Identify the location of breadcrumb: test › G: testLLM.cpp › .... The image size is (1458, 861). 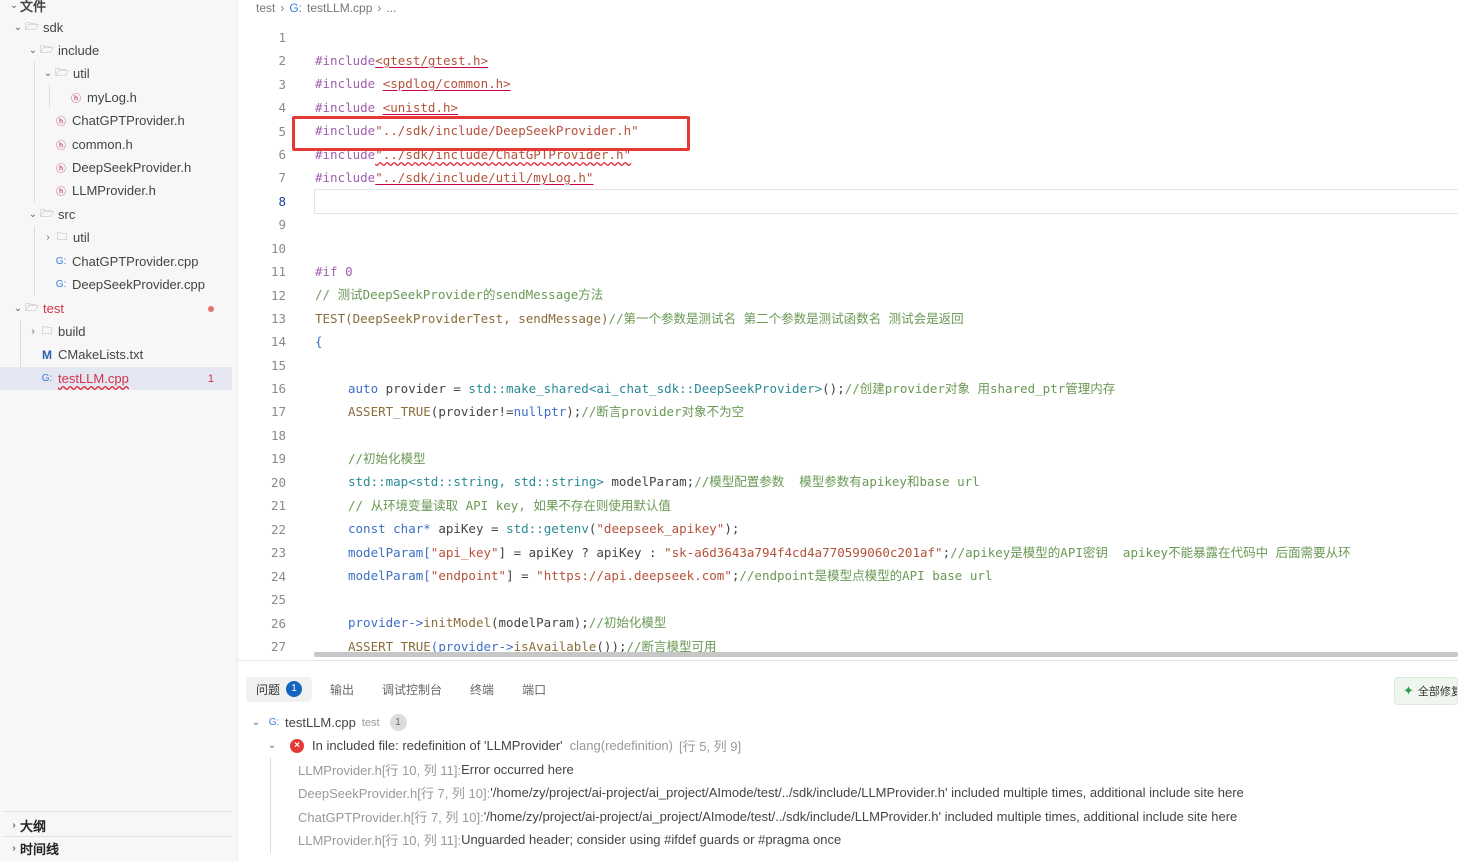
(326, 8).